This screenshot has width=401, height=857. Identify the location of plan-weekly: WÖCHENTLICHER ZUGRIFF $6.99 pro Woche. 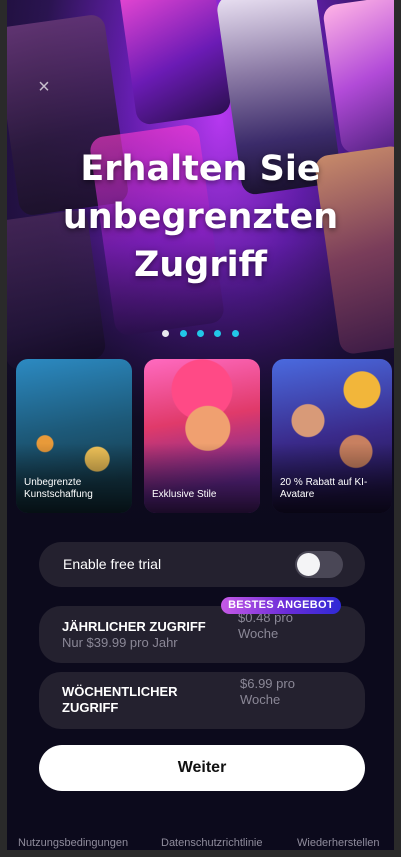
(202, 700).